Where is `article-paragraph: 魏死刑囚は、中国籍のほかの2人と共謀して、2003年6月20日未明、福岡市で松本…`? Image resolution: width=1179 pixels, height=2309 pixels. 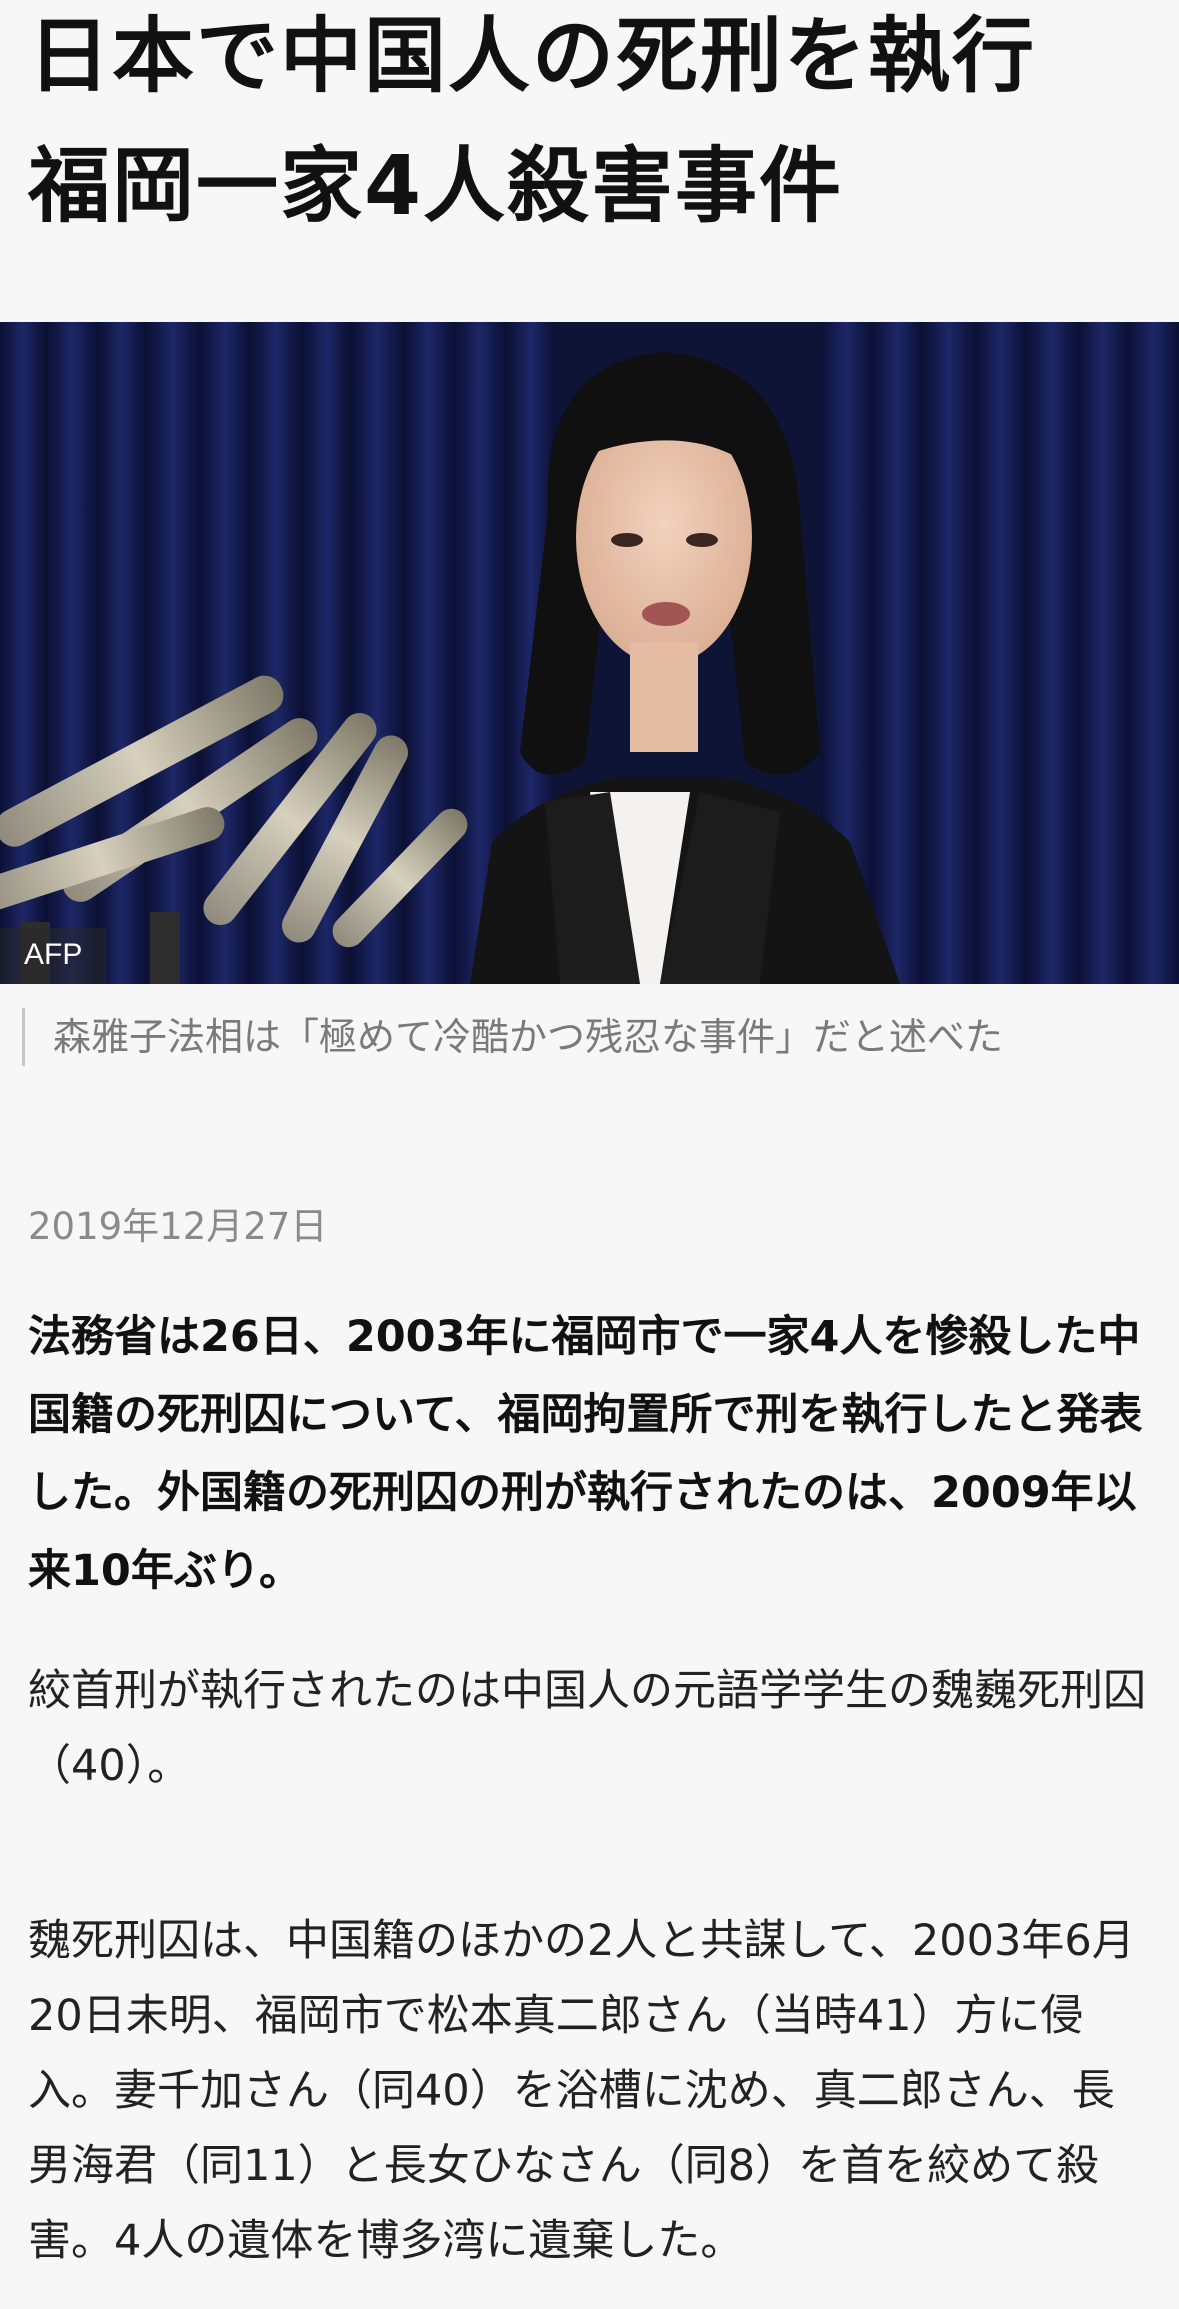 article-paragraph: 魏死刑囚は、中国籍のほかの2人と共謀して、2003年6月20日未明、福岡市で松本… is located at coordinates (581, 2091).